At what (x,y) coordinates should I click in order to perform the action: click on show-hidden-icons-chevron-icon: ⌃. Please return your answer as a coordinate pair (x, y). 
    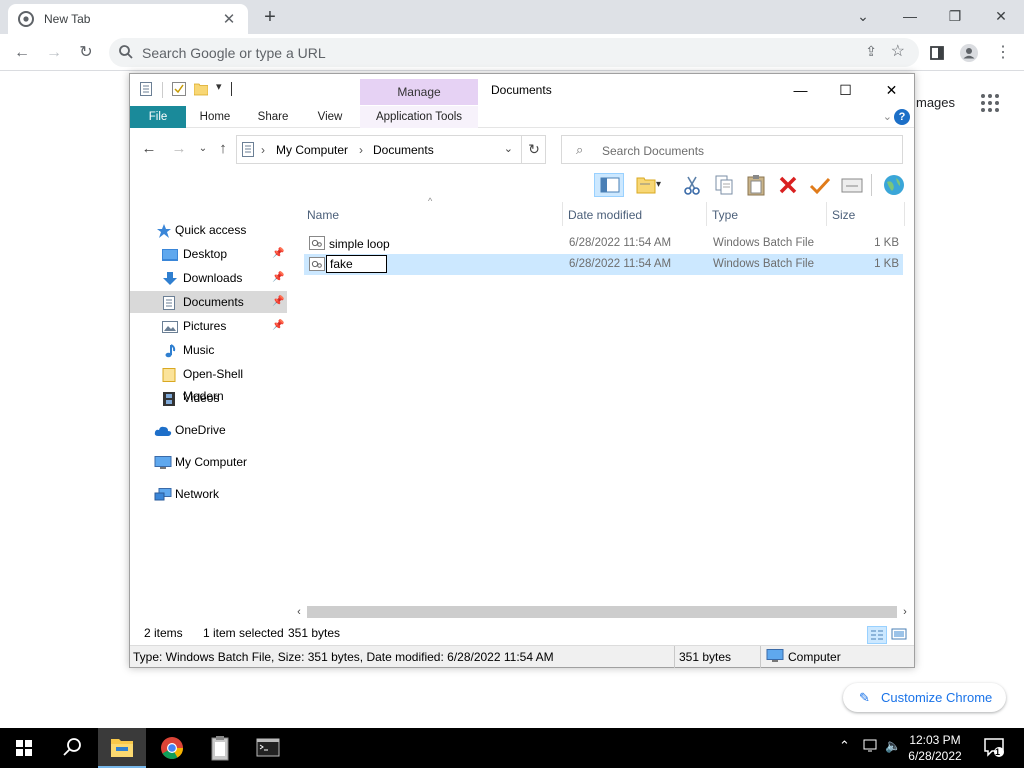
    Looking at the image, I should click on (844, 746).